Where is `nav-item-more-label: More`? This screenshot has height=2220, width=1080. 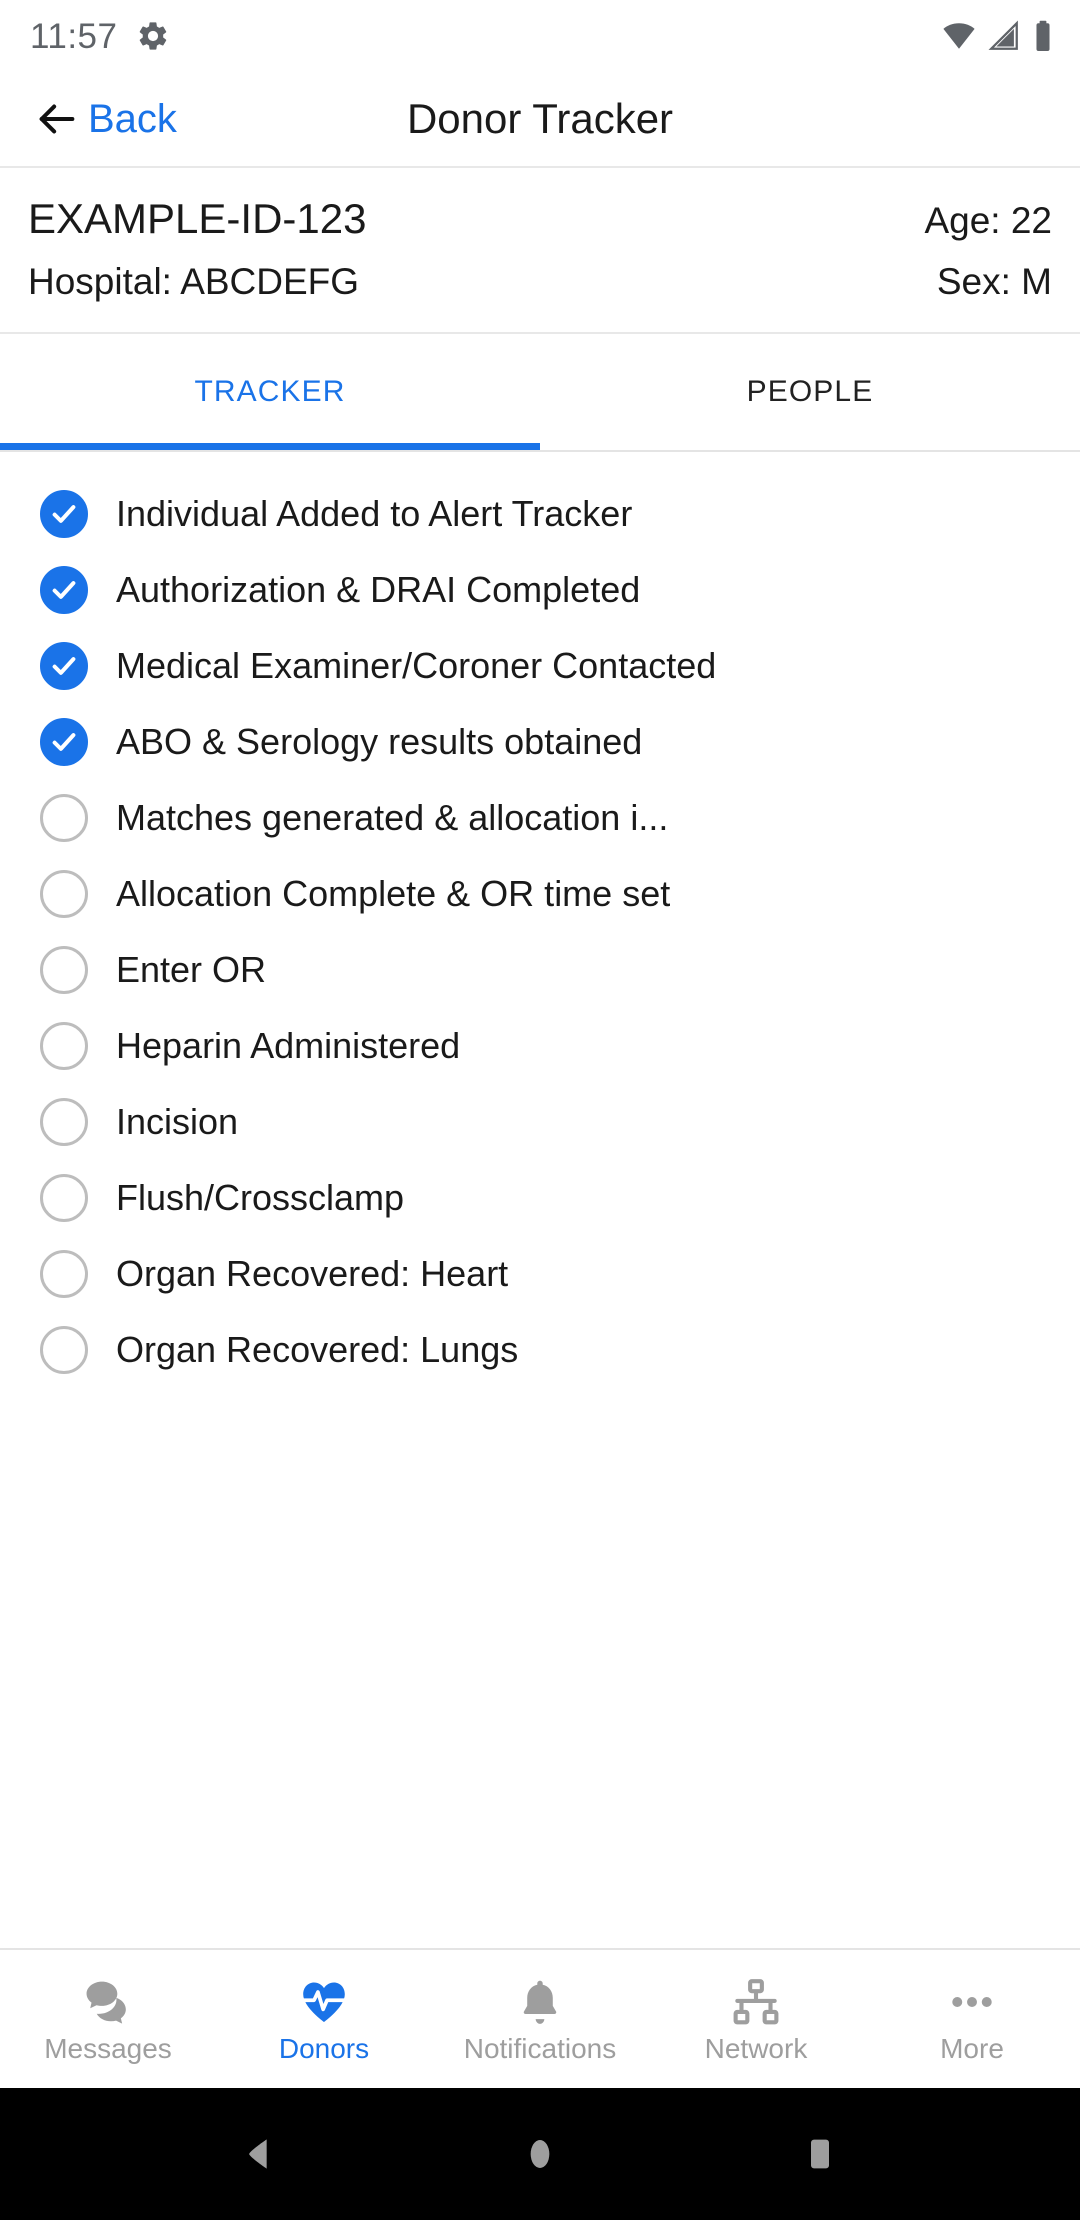 nav-item-more-label: More is located at coordinates (972, 2048).